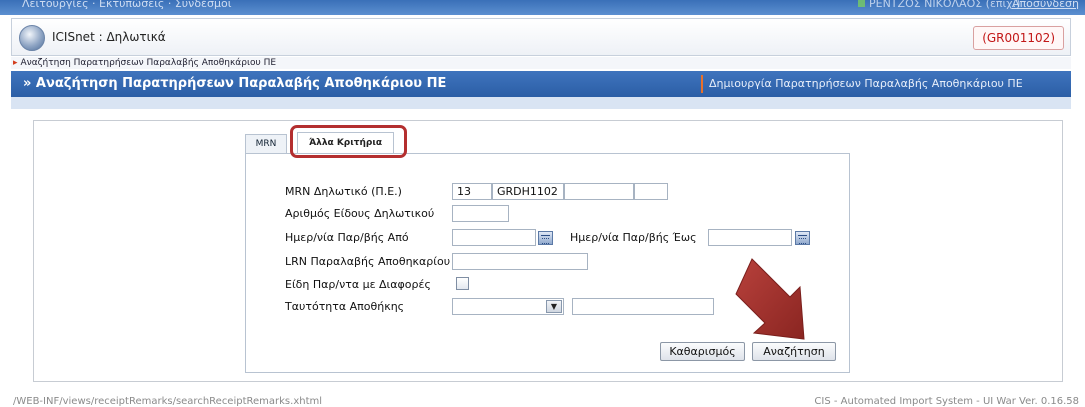  What do you see at coordinates (599, 191) in the screenshot?
I see `mrn-sequence-input` at bounding box center [599, 191].